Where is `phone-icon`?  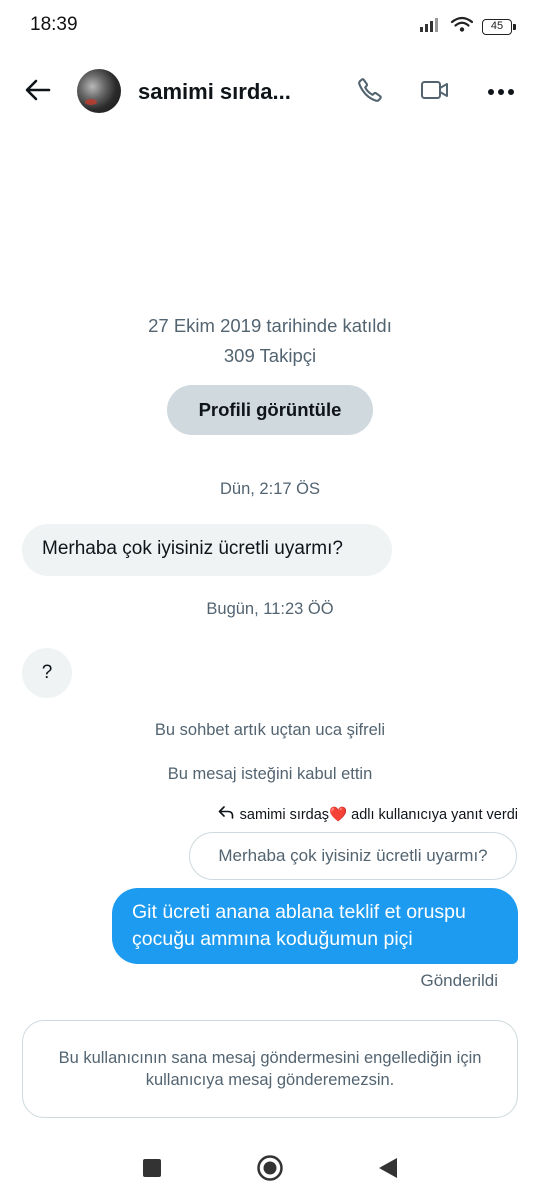
phone-icon is located at coordinates (370, 92).